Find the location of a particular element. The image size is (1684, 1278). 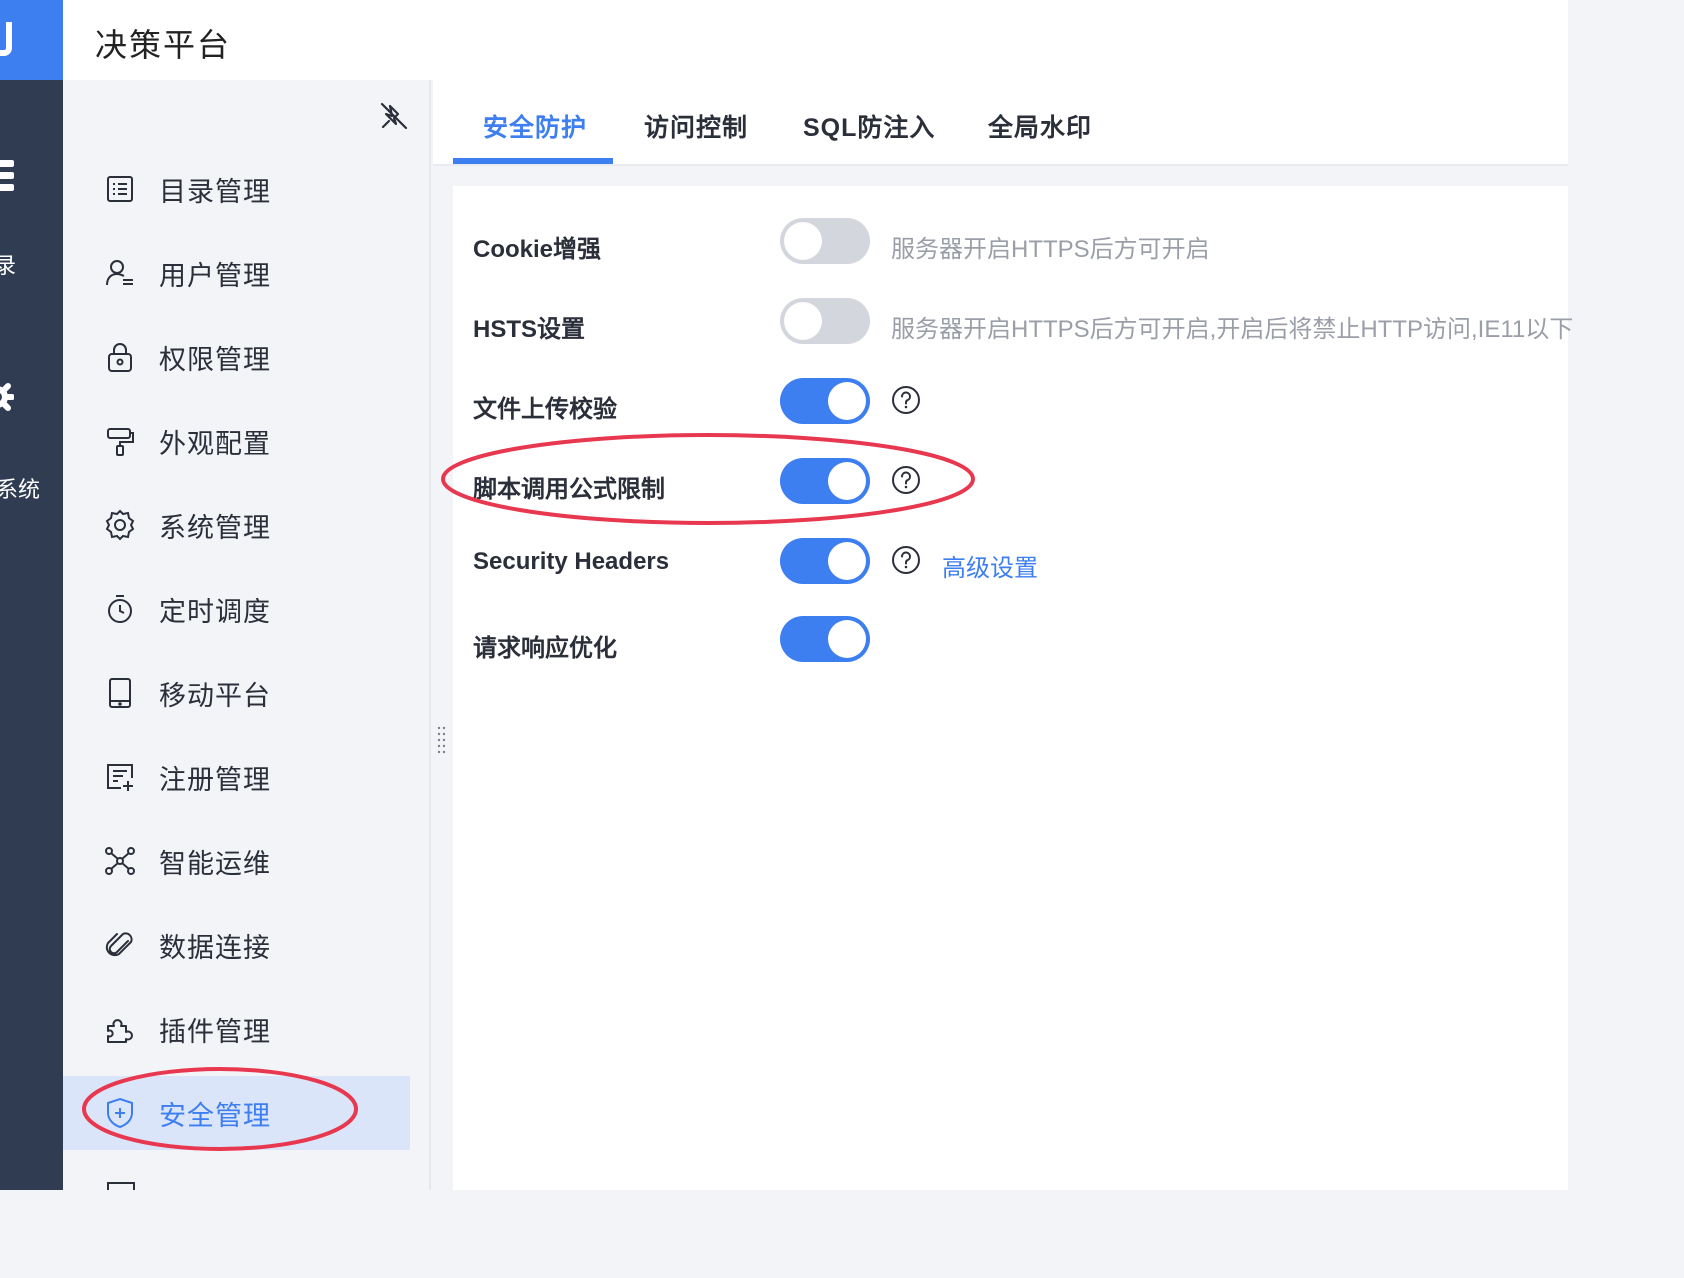

sidebar-item-system: 系统管理 is located at coordinates (236, 525).